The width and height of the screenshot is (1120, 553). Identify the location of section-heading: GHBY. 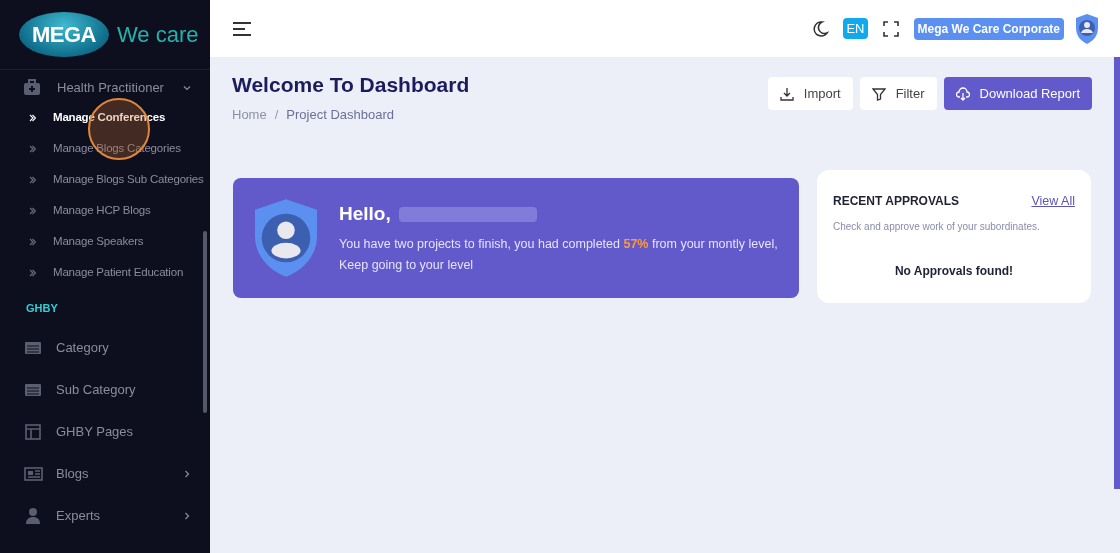
(42, 308).